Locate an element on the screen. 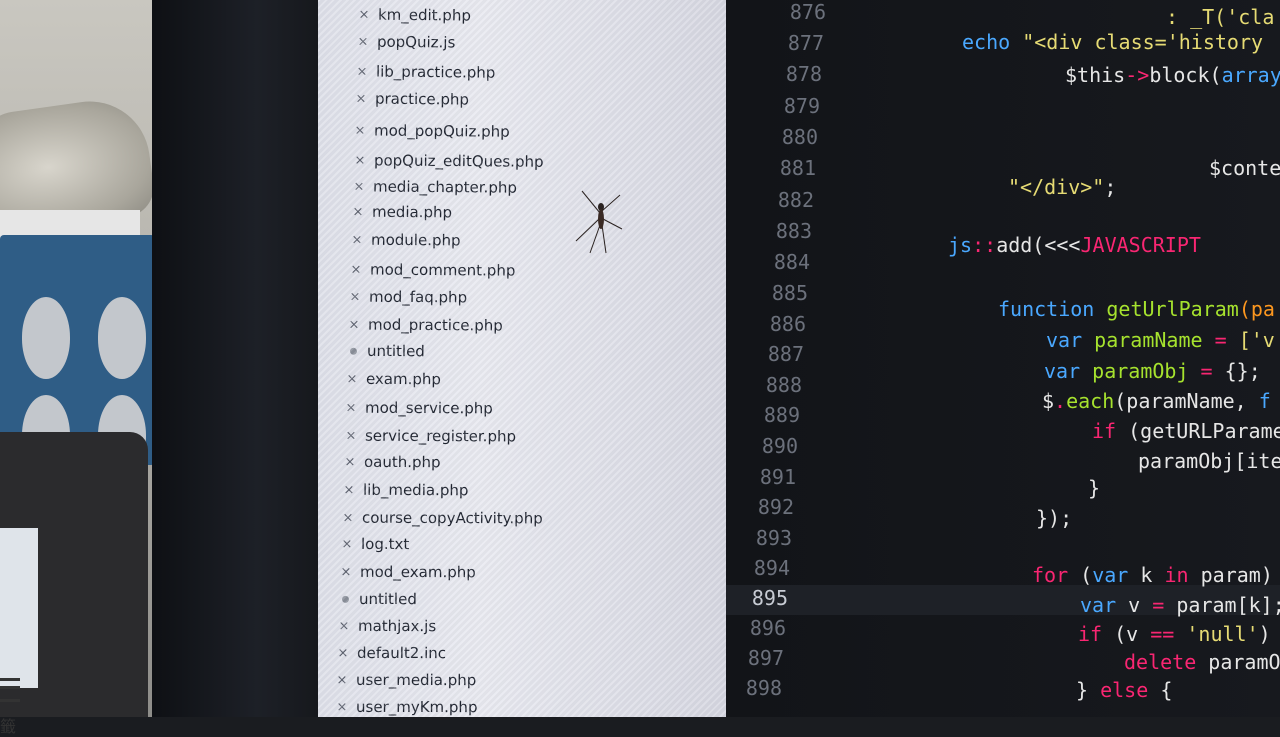 This screenshot has width=1280, height=737. file-name: mod_popQuiz.php is located at coordinates (442, 131).